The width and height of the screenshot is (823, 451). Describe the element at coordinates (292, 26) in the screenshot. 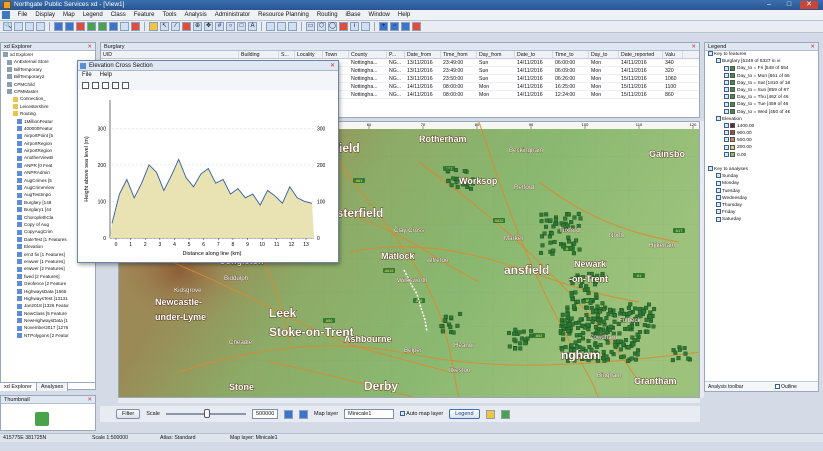

I see `buffer-icon` at that location.